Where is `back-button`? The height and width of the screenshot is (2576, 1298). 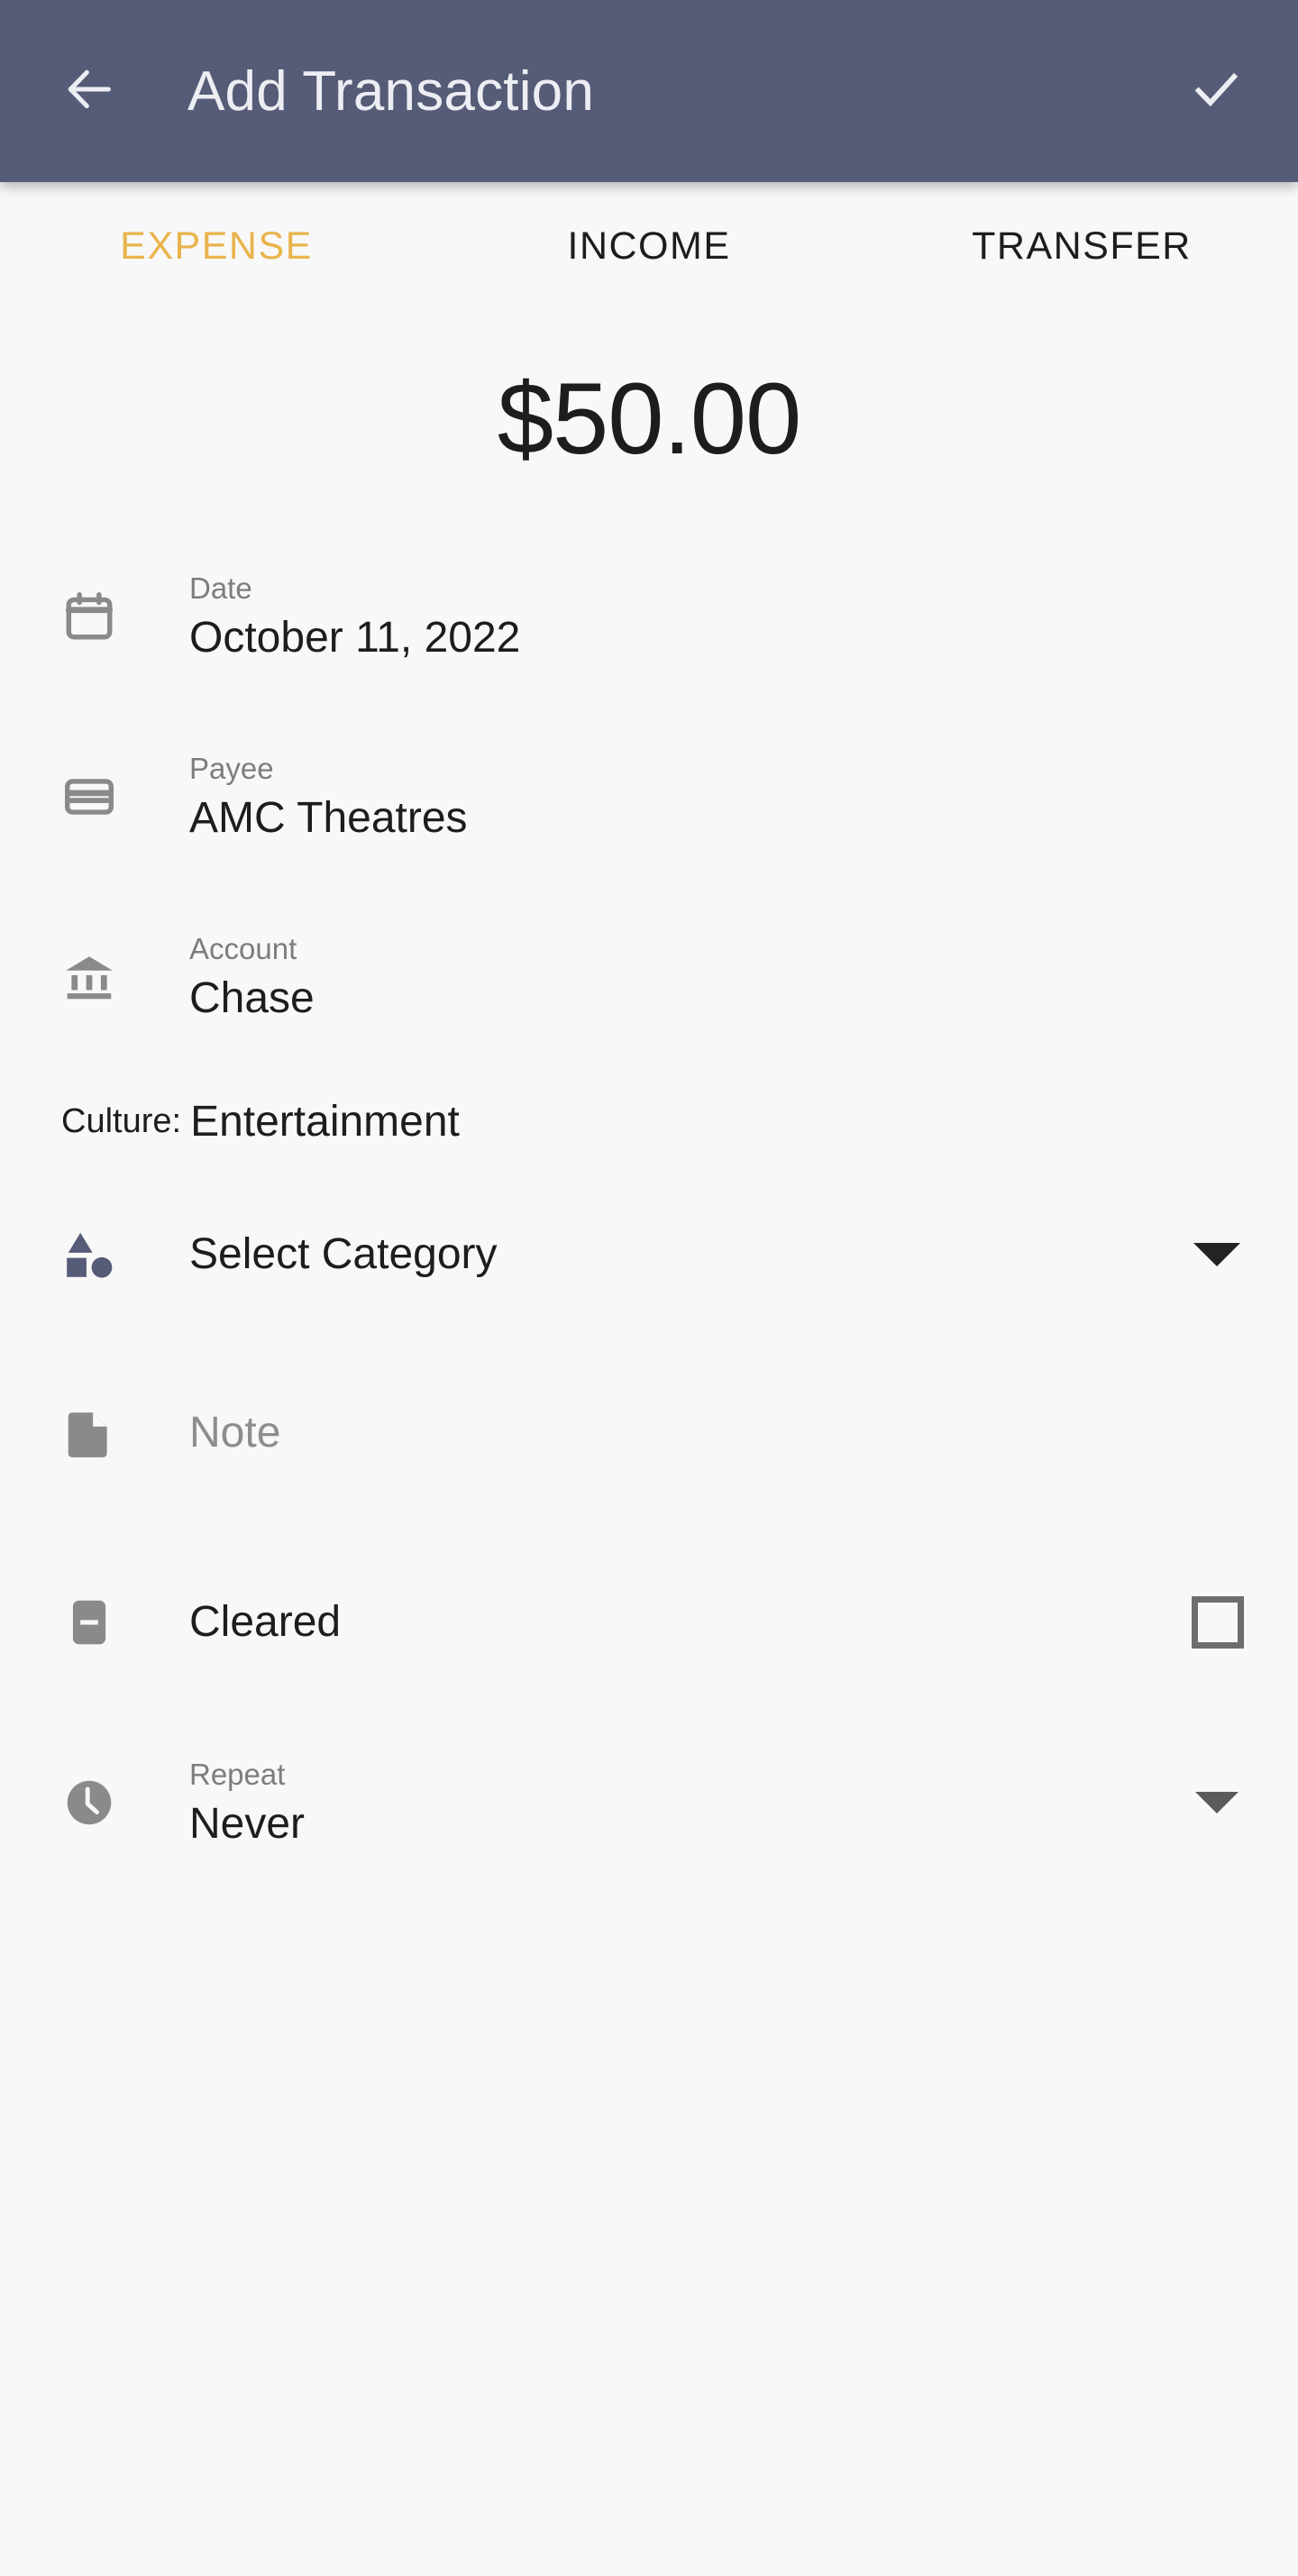 back-button is located at coordinates (89, 91).